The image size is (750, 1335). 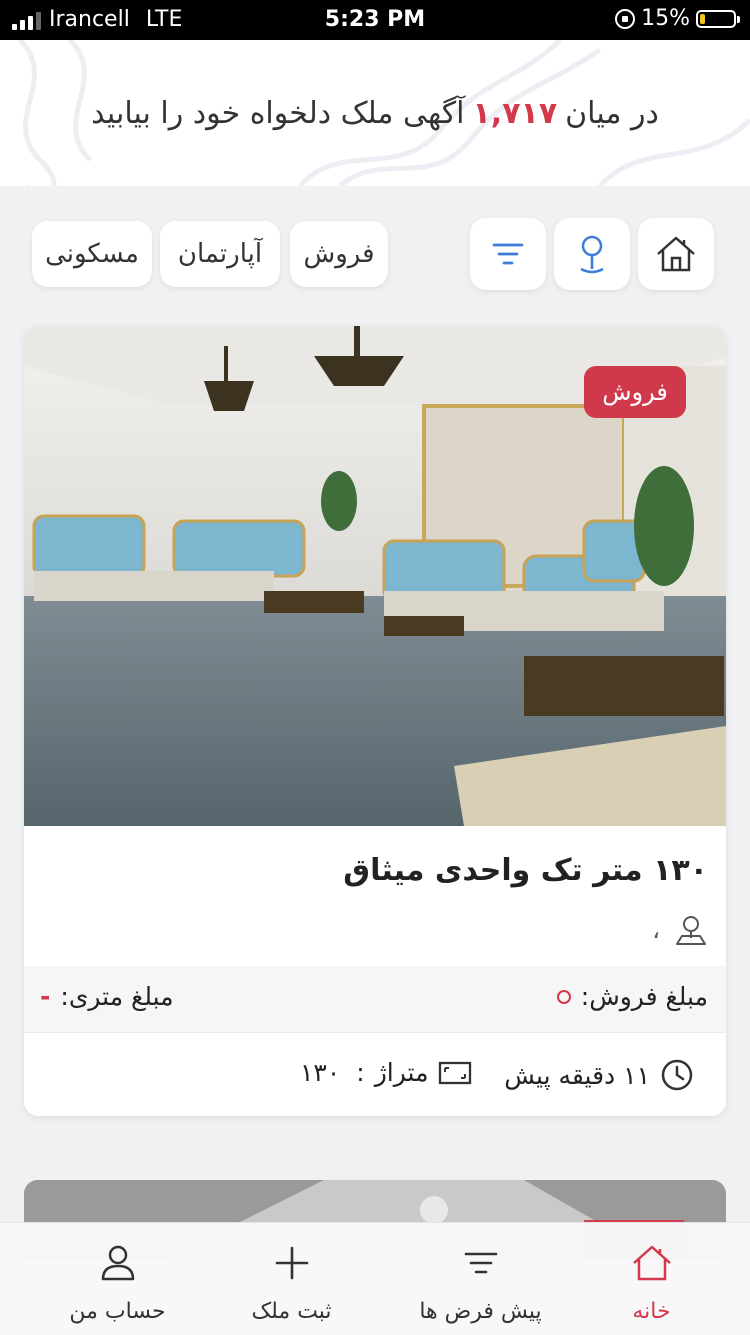 I want to click on listing-title: ۱۳۰ متر تک واحدی میثاق, so click(x=525, y=870).